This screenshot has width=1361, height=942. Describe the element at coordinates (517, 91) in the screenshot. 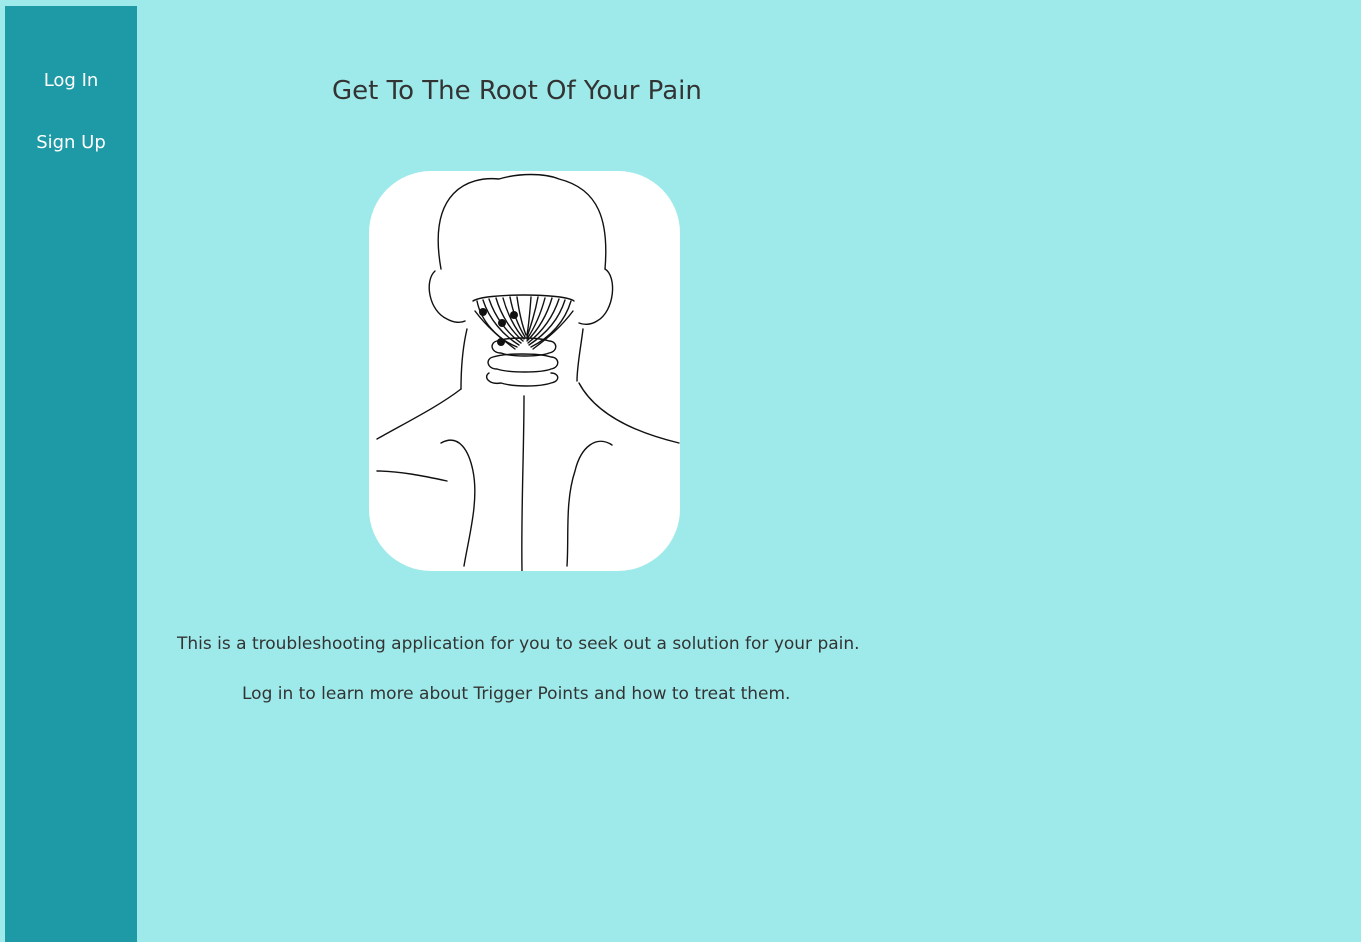

I see `page-title: Get To The Root Of Your Pain` at that location.